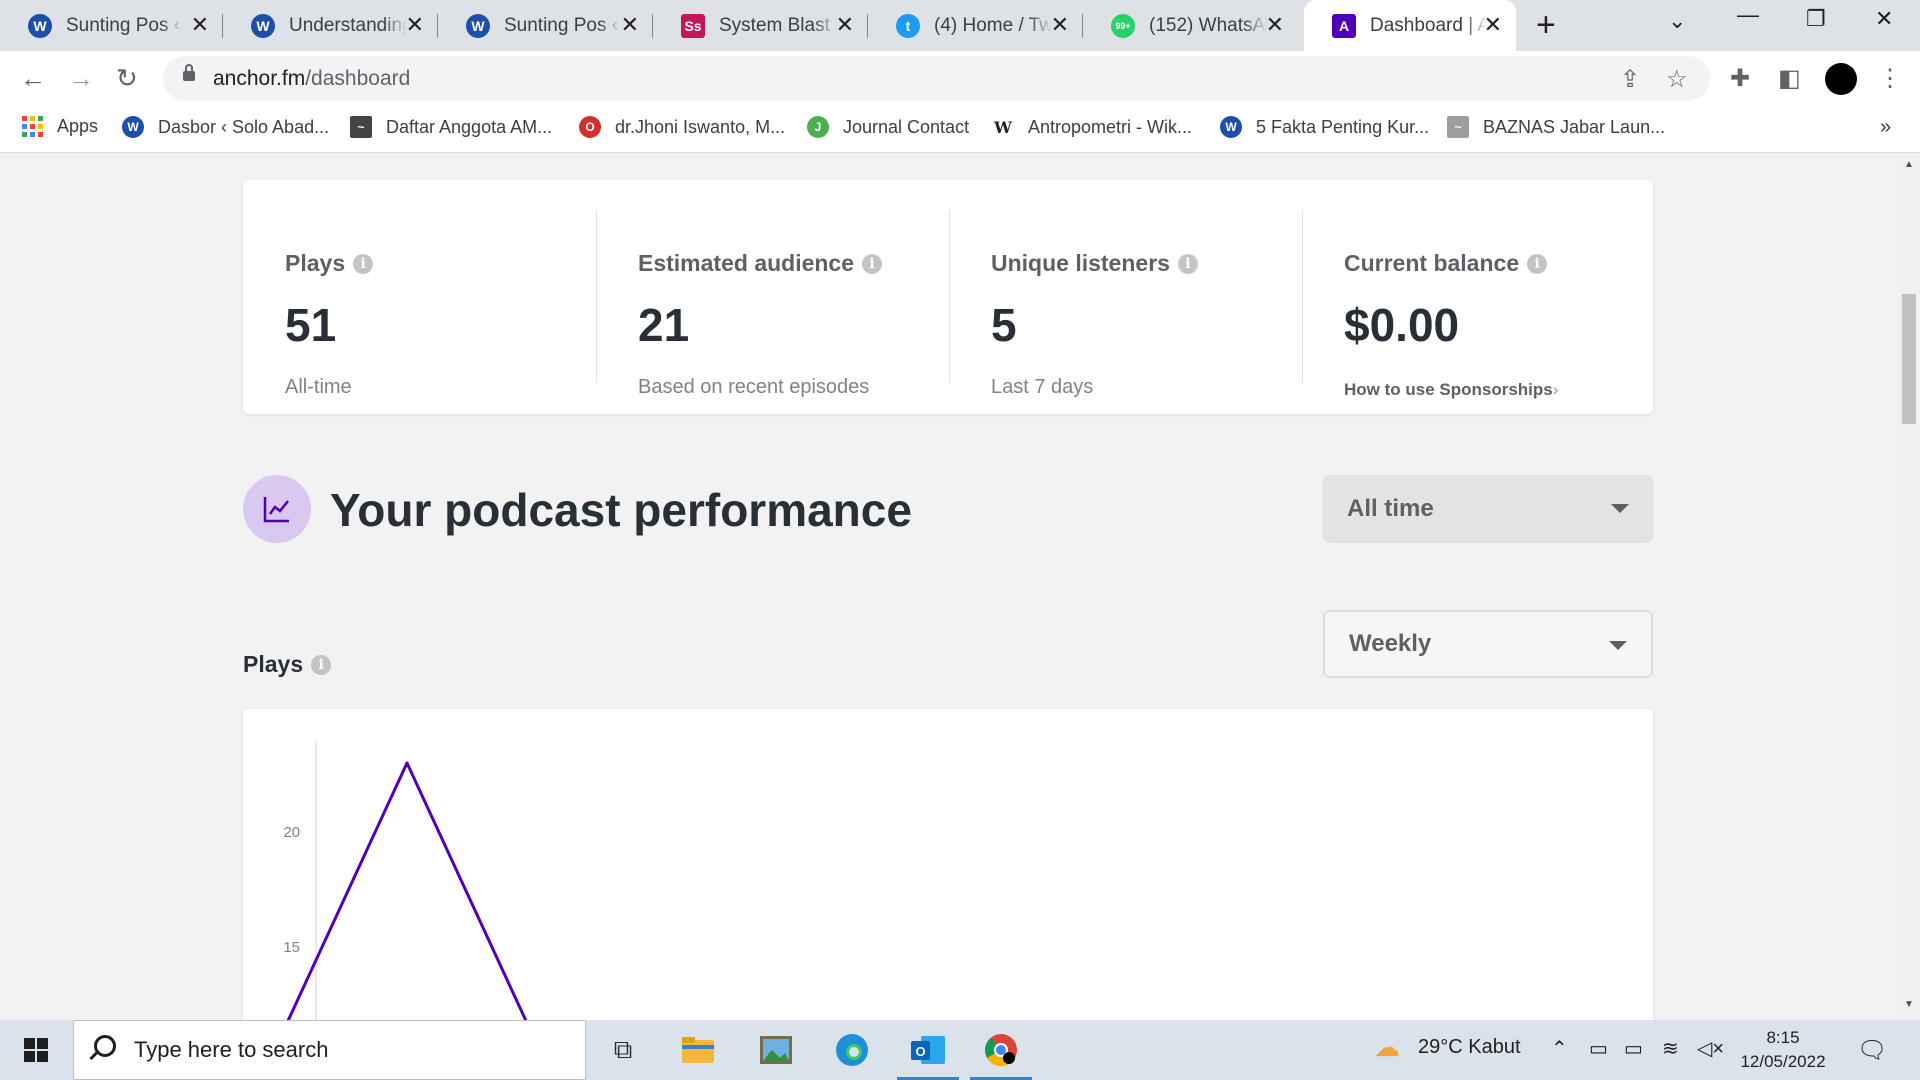 The width and height of the screenshot is (1920, 1080). Describe the element at coordinates (1670, 1048) in the screenshot. I see `wifi-icon: ≋` at that location.